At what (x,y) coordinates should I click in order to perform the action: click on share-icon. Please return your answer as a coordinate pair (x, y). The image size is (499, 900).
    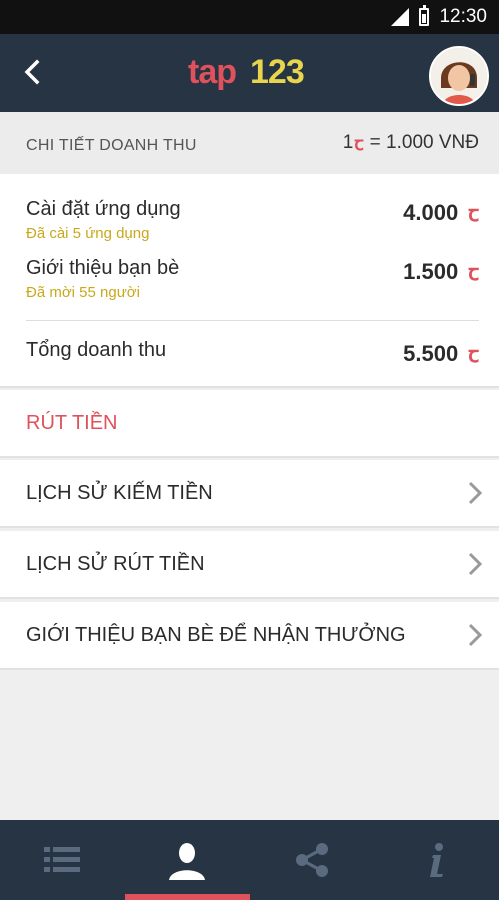
    Looking at the image, I should click on (311, 860).